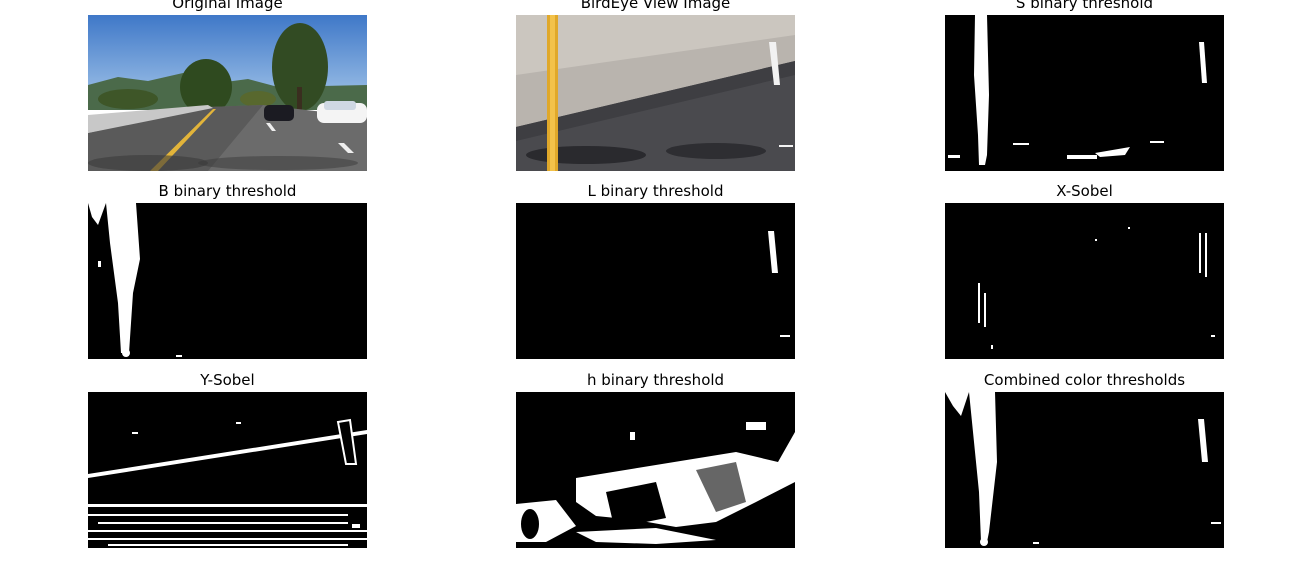 Image resolution: width=1296 pixels, height=576 pixels. I want to click on panel-b-binary: B binary threshold, so click(227, 270).